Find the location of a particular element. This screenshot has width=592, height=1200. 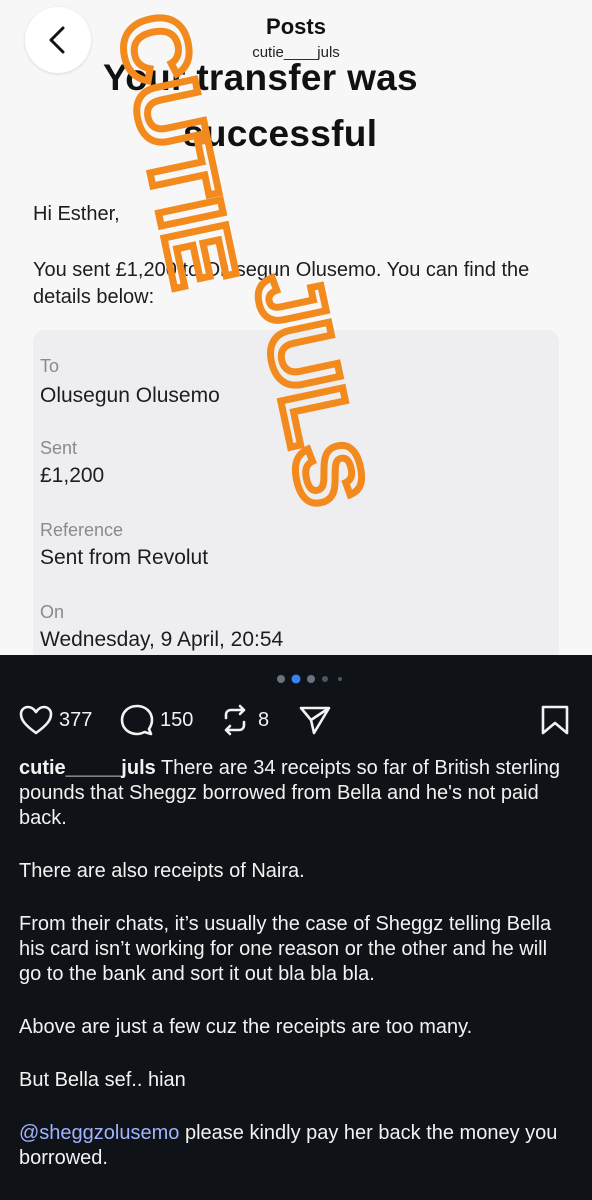

save-button is located at coordinates (555, 720).